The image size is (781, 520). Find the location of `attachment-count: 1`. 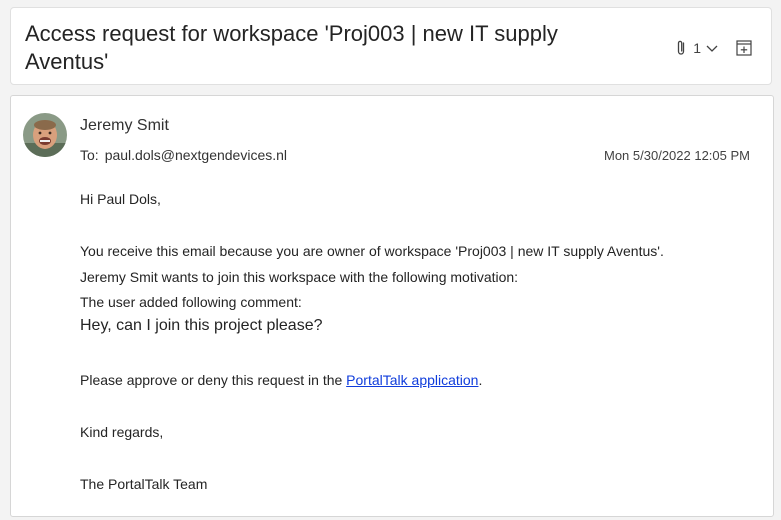

attachment-count: 1 is located at coordinates (697, 48).